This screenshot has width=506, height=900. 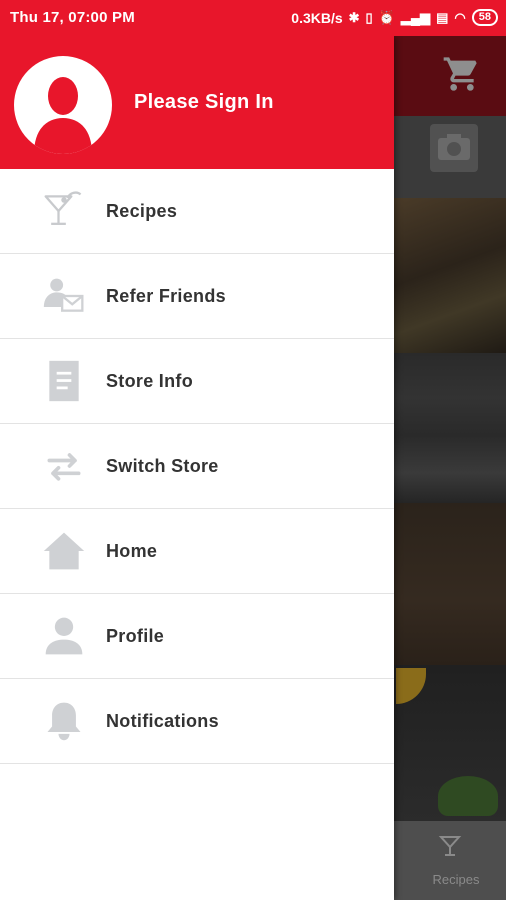 What do you see at coordinates (142, 211) in the screenshot?
I see `menu-label: Recipes` at bounding box center [142, 211].